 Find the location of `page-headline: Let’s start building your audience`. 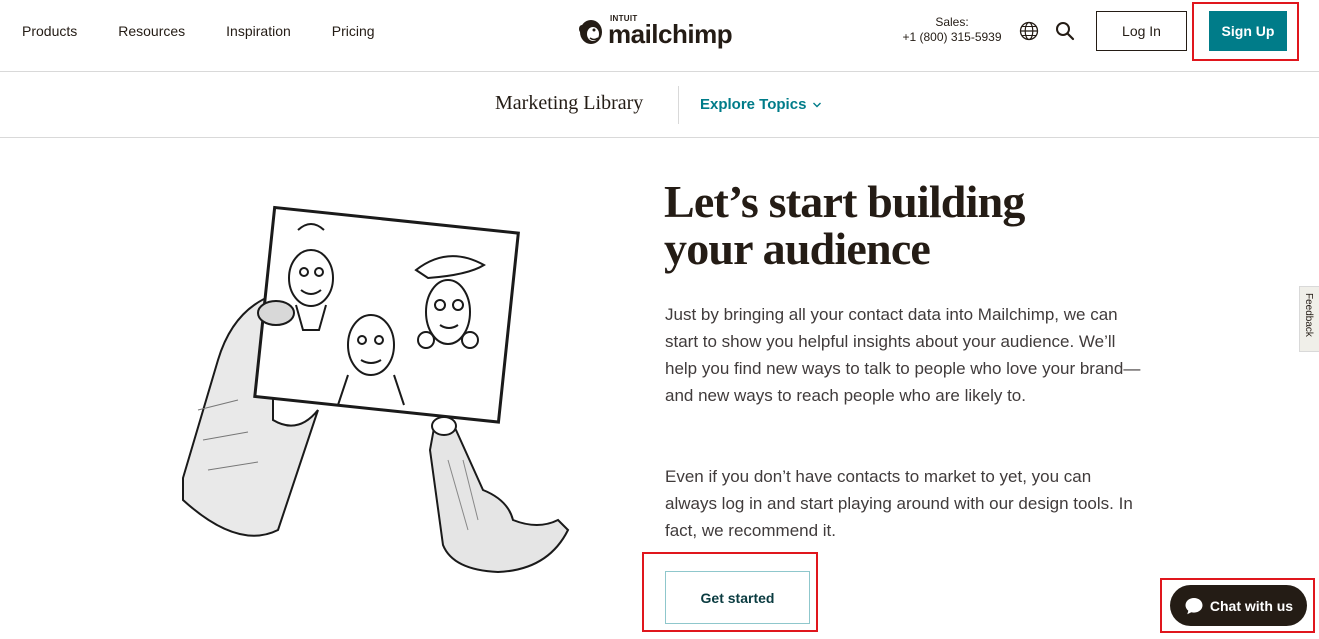

page-headline: Let’s start building your audience is located at coordinates (844, 225).